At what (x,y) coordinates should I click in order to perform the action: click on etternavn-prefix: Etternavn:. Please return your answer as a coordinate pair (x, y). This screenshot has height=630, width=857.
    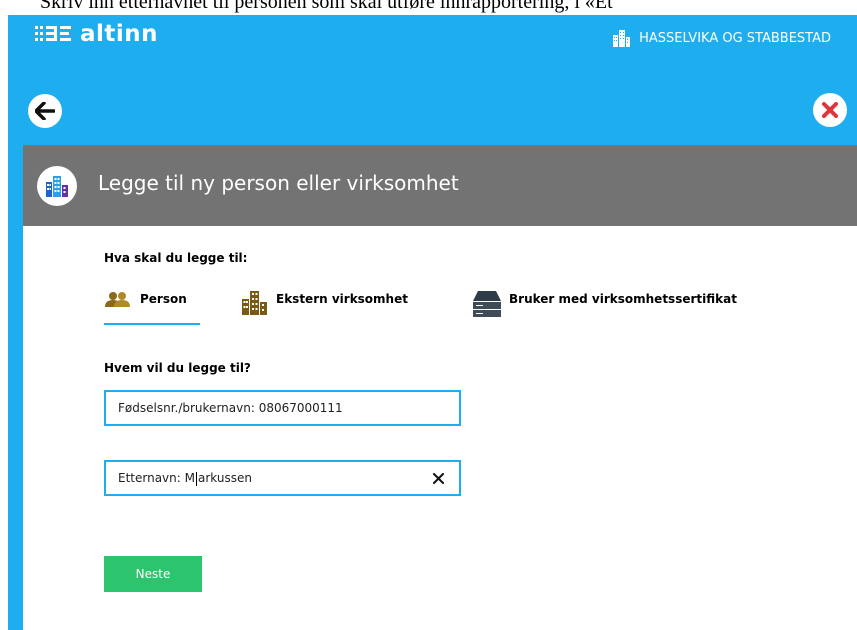
    Looking at the image, I should click on (151, 478).